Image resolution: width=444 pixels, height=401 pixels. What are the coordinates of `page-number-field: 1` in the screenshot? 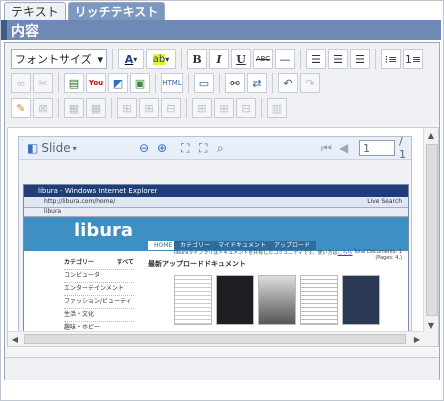 It's located at (377, 148).